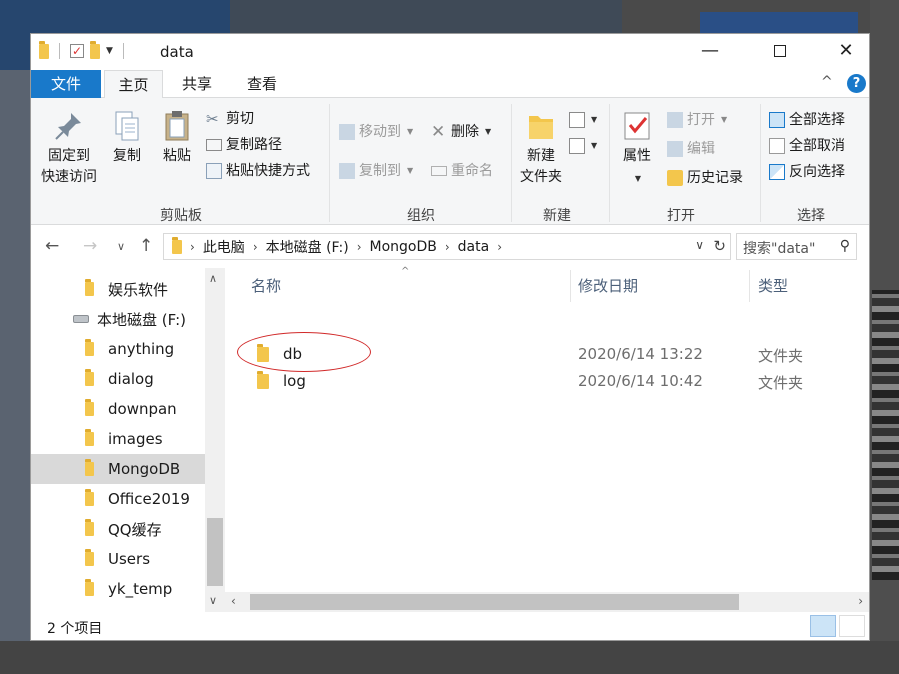  What do you see at coordinates (701, 149) in the screenshot?
I see `edit-label: 编辑` at bounding box center [701, 149].